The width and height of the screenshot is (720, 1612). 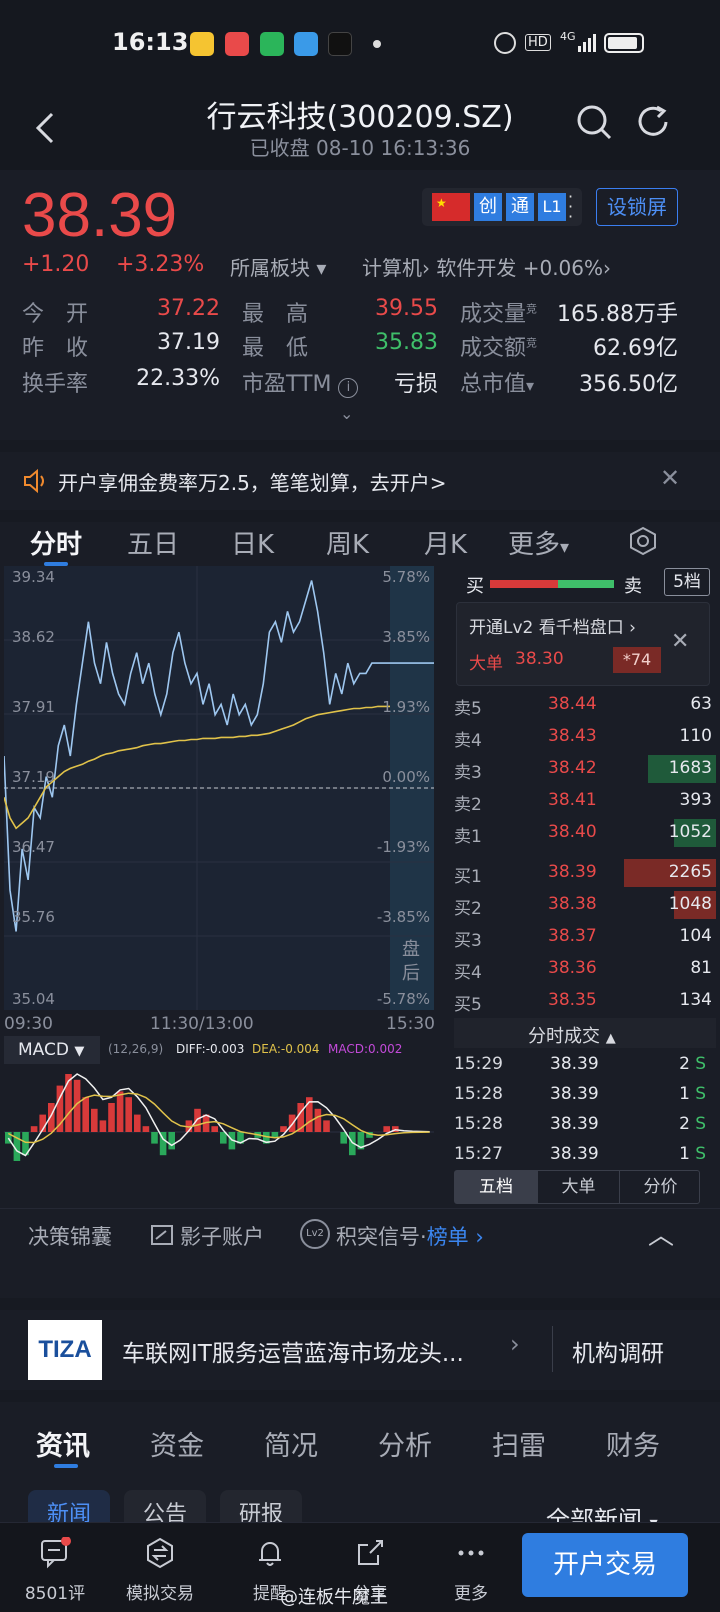 What do you see at coordinates (252, 483) in the screenshot?
I see `promo-text: 开户享佣金费率万2.5，笔笔划算，去开户>` at bounding box center [252, 483].